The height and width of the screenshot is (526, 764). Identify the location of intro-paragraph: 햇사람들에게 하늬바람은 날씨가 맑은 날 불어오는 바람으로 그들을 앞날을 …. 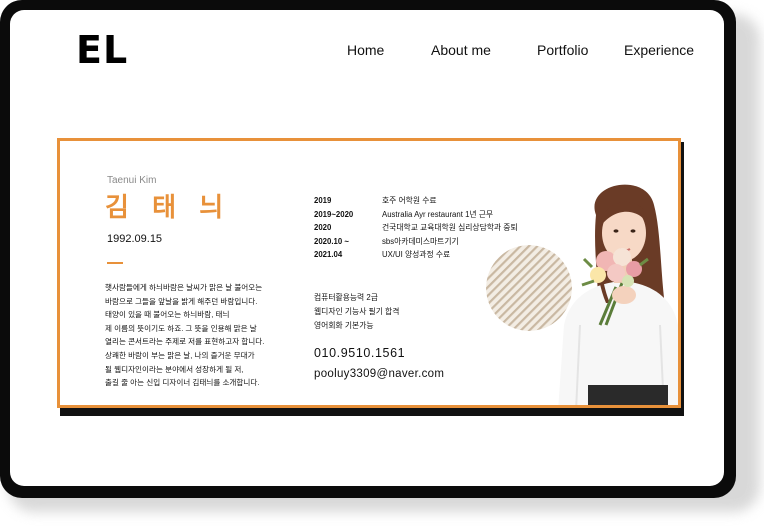
(205, 335).